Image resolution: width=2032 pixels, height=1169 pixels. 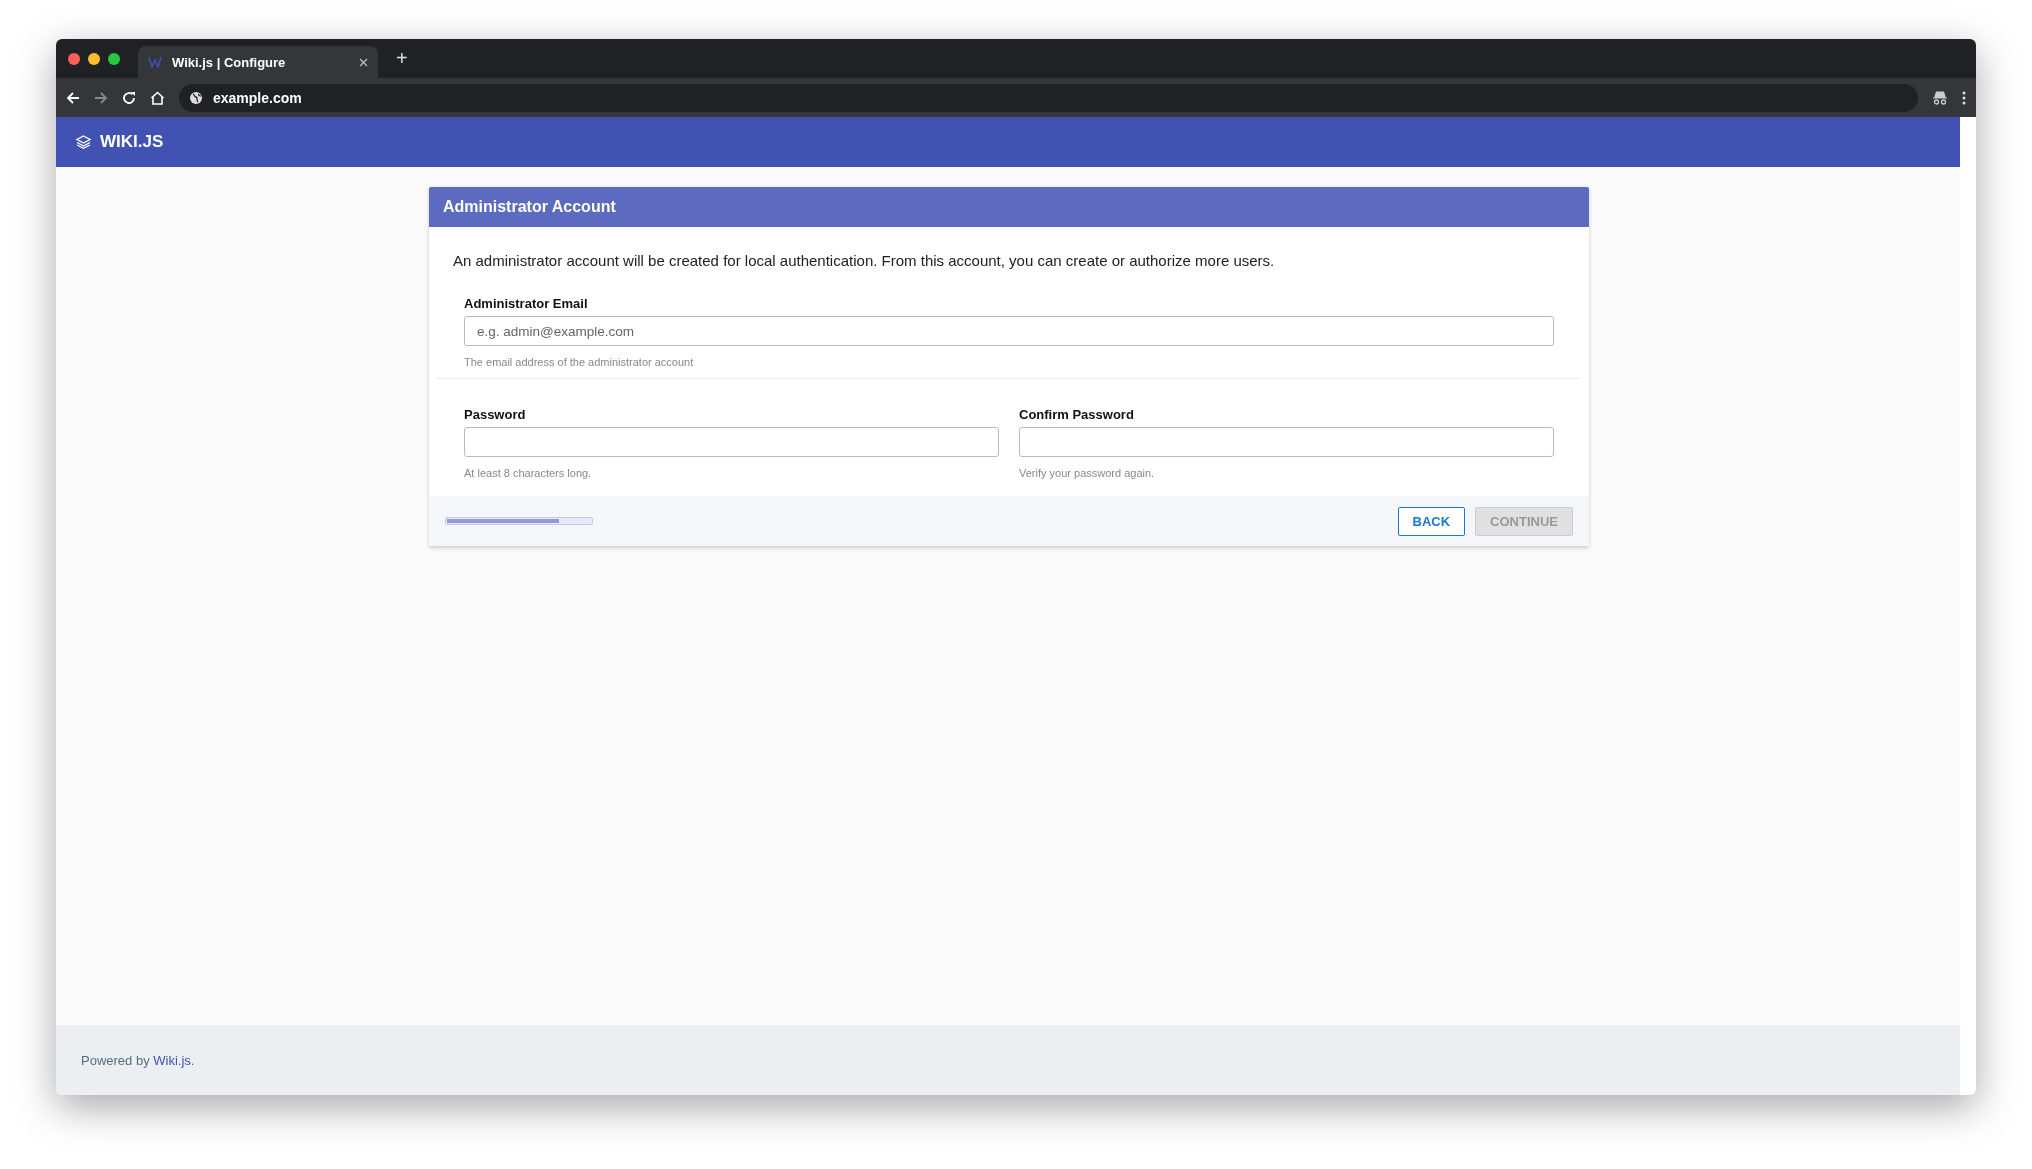 What do you see at coordinates (132, 142) in the screenshot?
I see `app-logo-text: WIKI.JS` at bounding box center [132, 142].